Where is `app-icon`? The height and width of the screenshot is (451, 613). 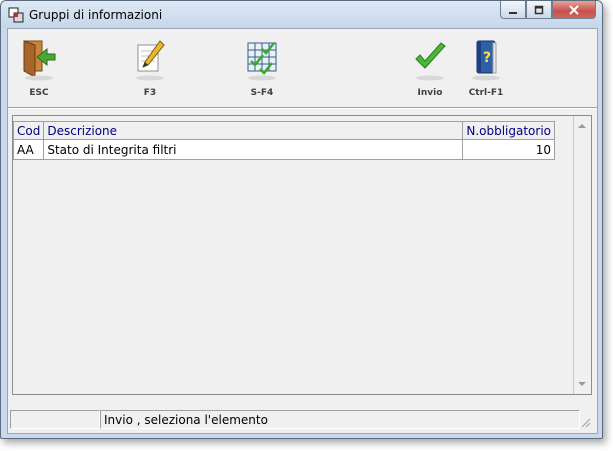
app-icon is located at coordinates (16, 15).